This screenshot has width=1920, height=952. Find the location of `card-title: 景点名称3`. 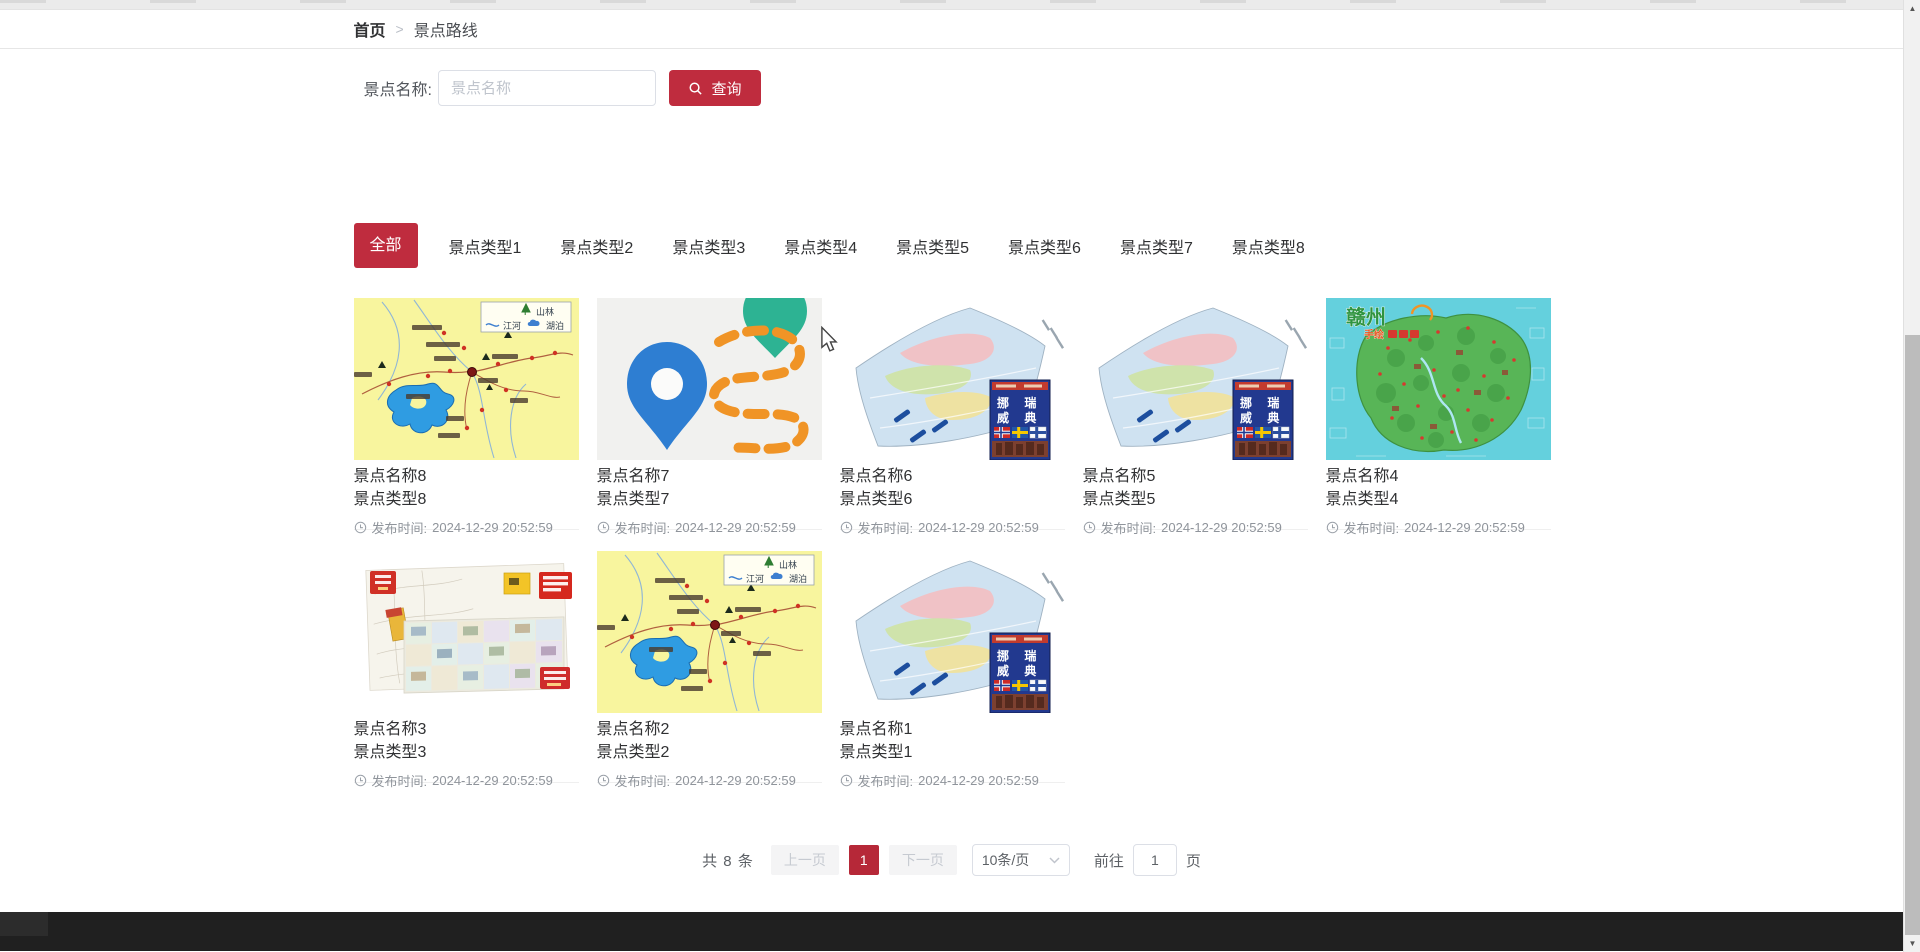

card-title: 景点名称3 is located at coordinates (390, 729).